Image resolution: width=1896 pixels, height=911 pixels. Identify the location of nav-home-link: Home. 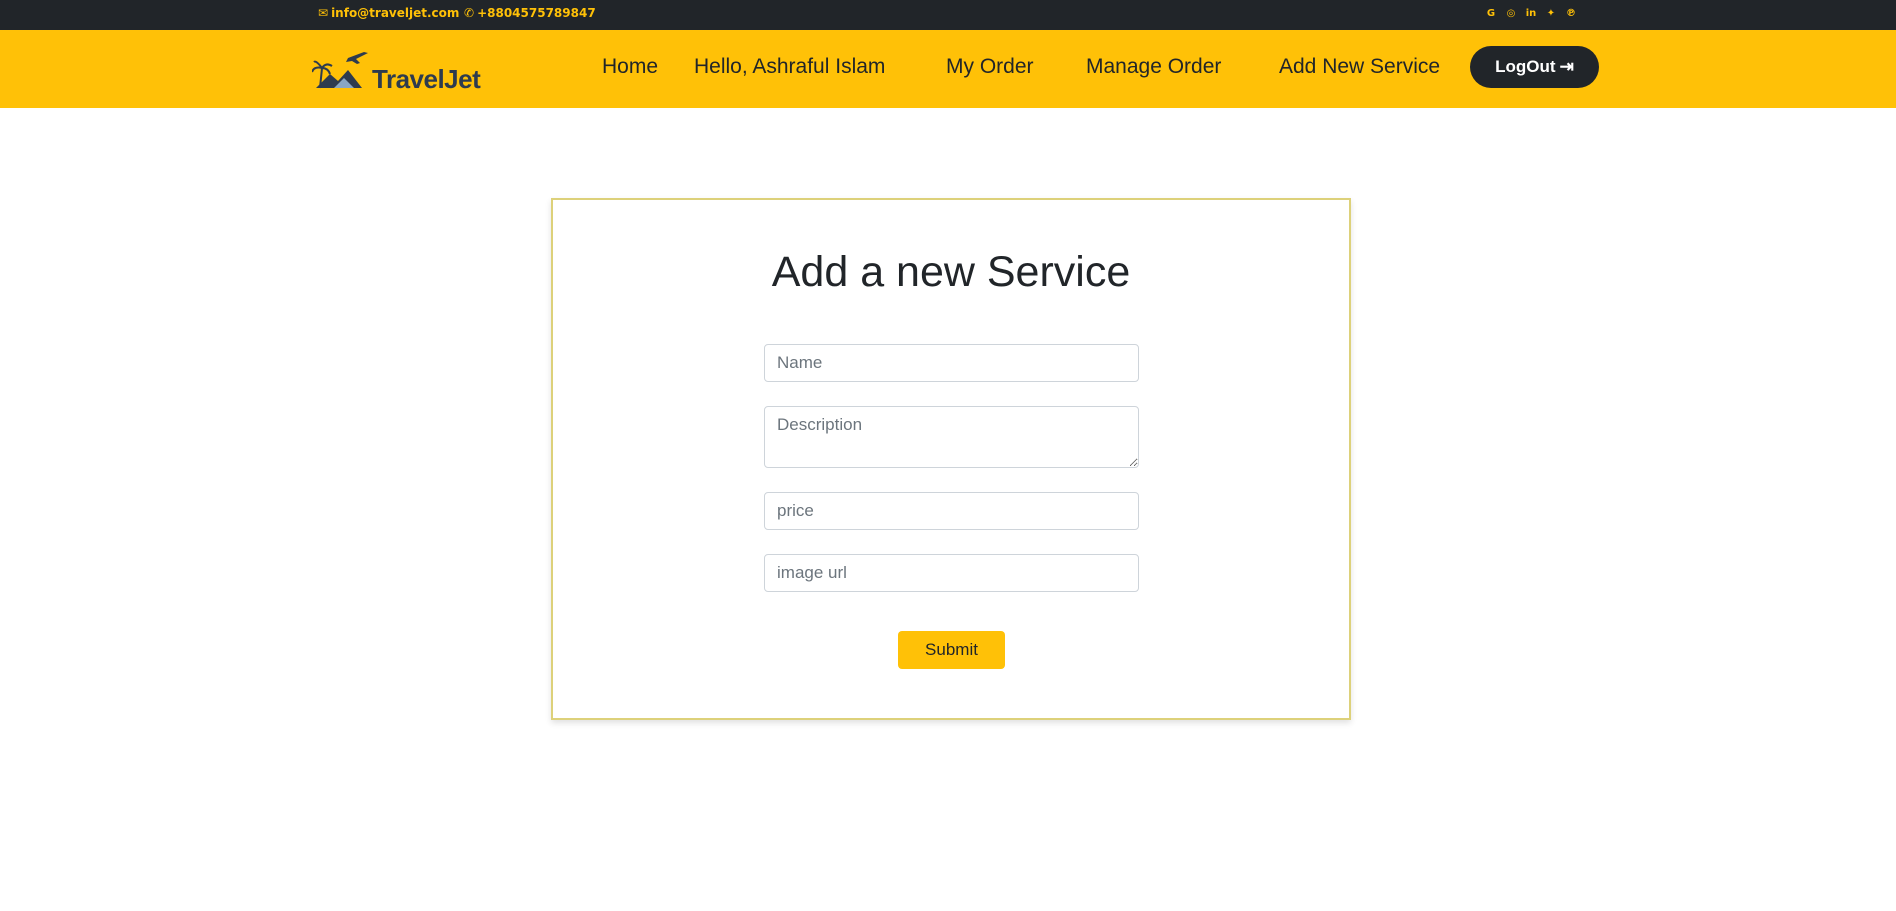
(630, 67).